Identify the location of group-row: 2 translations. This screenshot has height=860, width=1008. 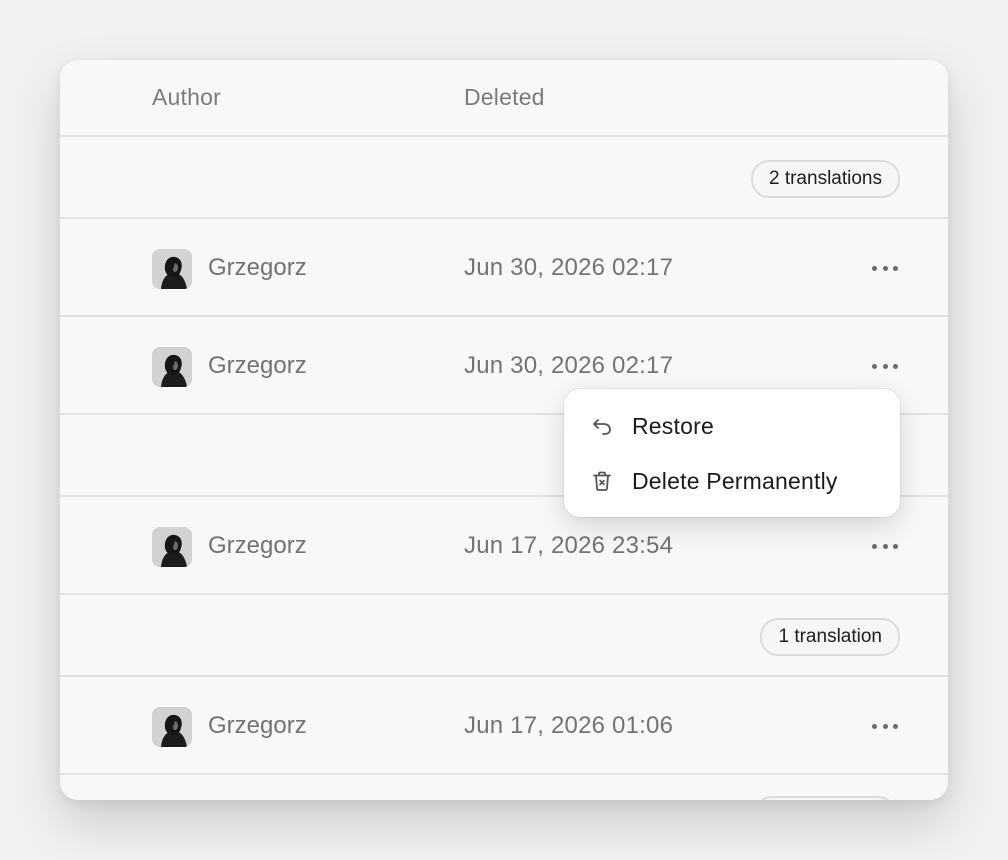
(504, 178).